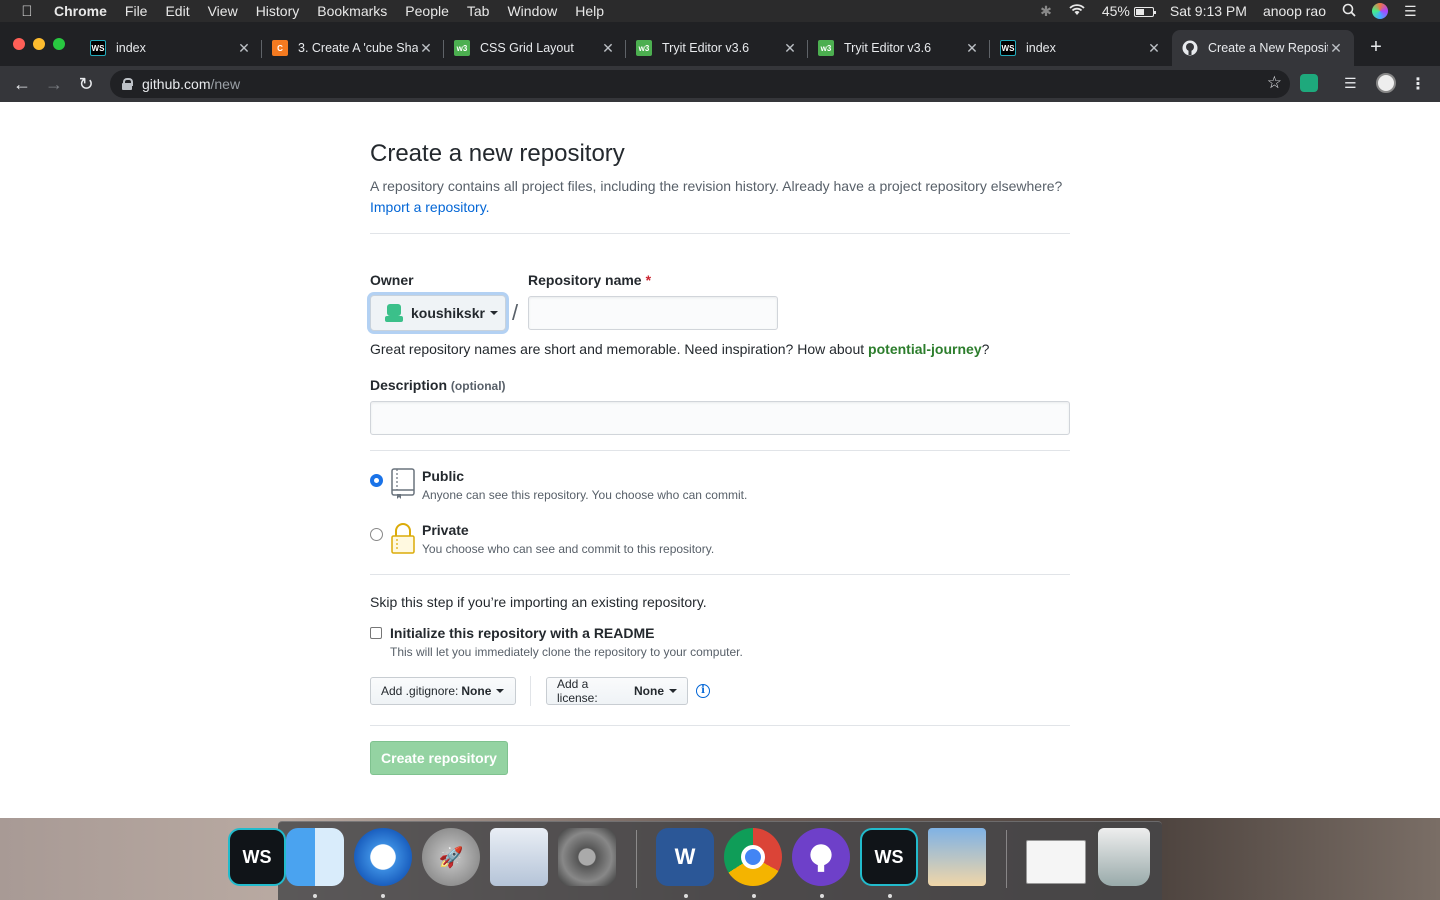  What do you see at coordinates (1081, 48) in the screenshot?
I see `tab-index-2: WS index ✕` at bounding box center [1081, 48].